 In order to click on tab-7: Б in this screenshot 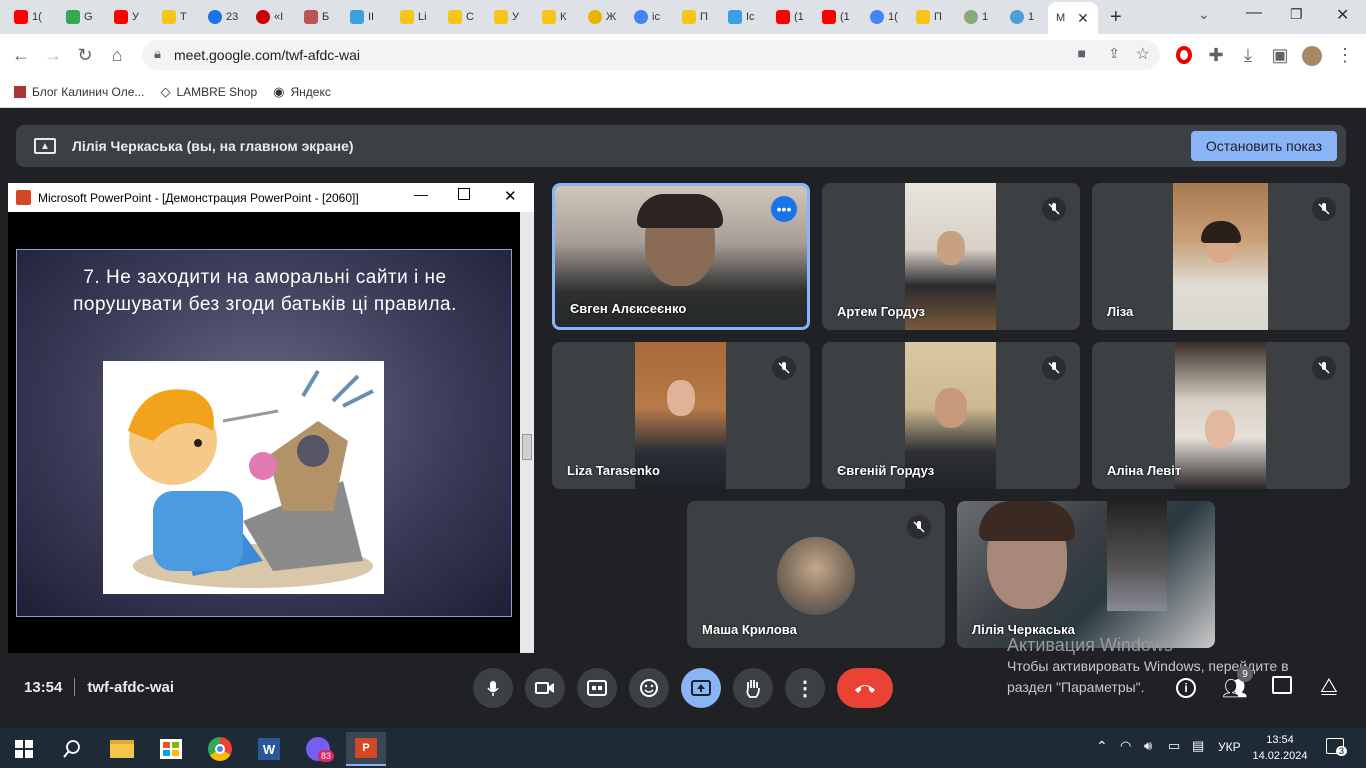, I will do `click(314, 17)`.